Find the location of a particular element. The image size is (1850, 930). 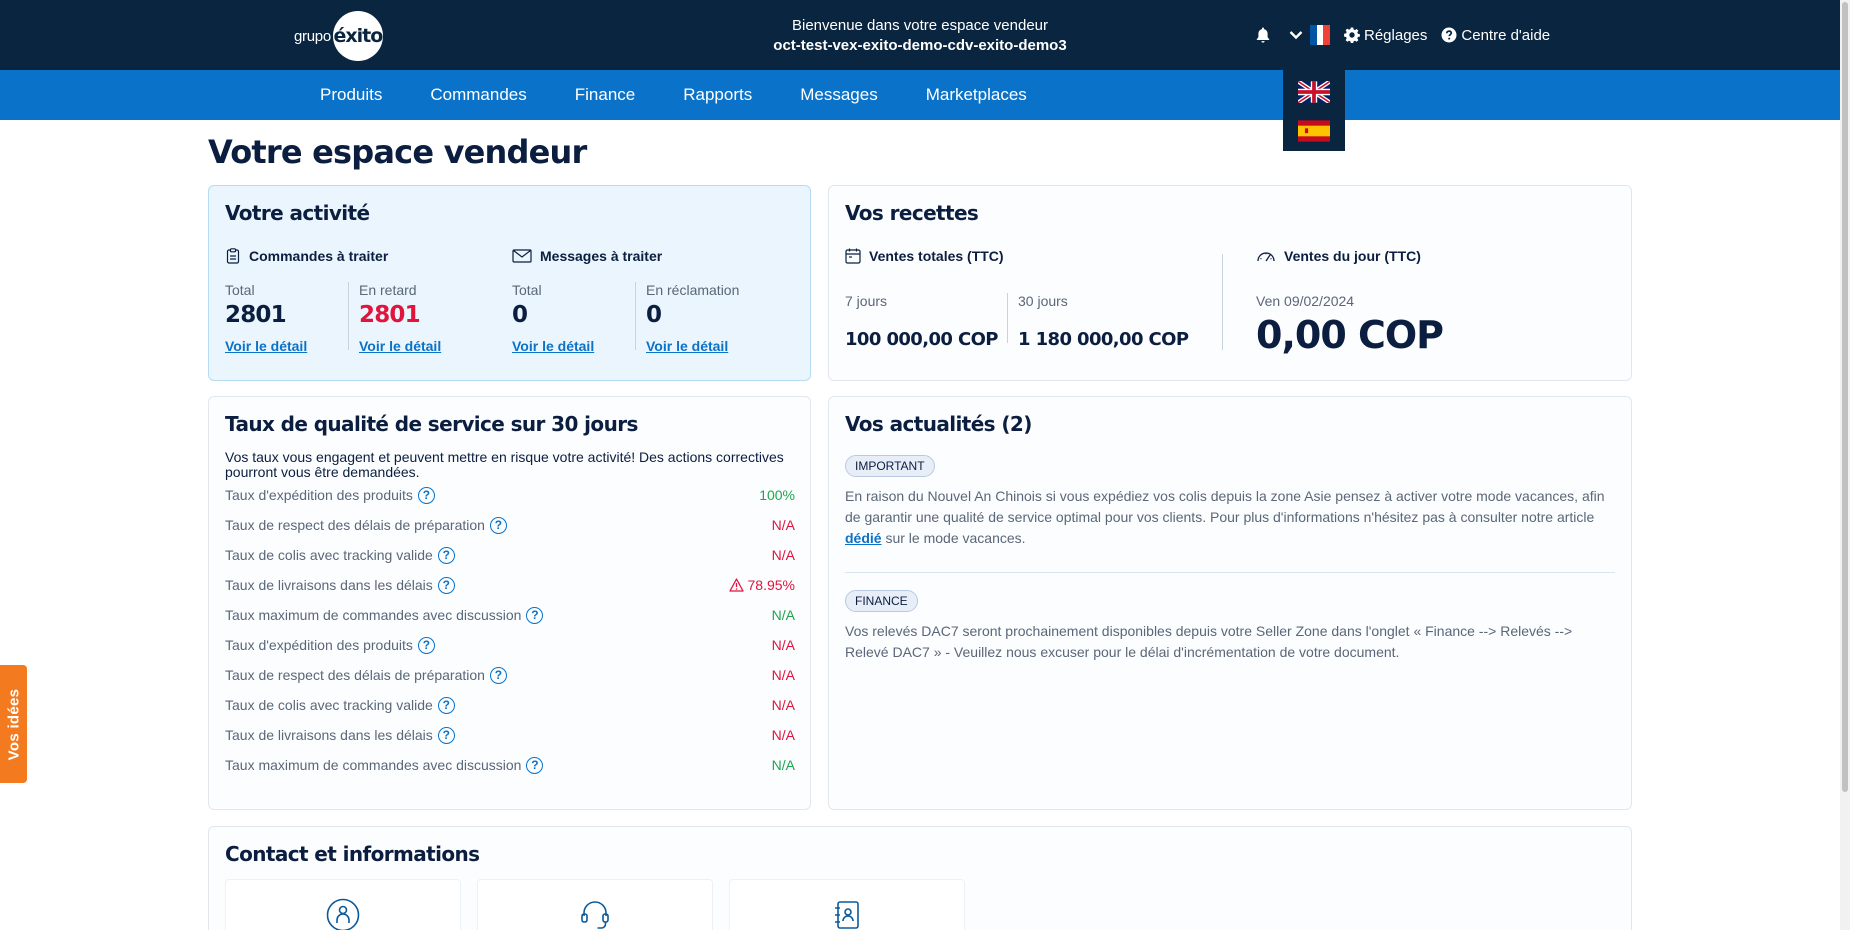

nav-item-rapports: Rapports is located at coordinates (717, 95).